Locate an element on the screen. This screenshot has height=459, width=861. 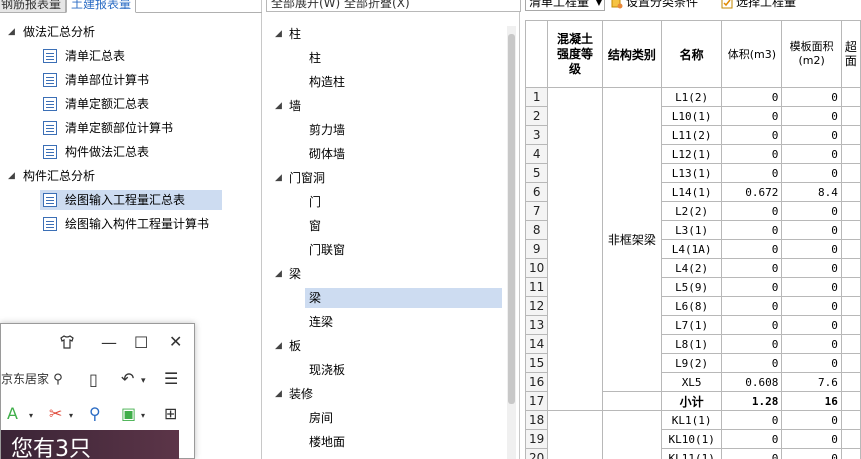
row-number: 15 is located at coordinates (536, 363).